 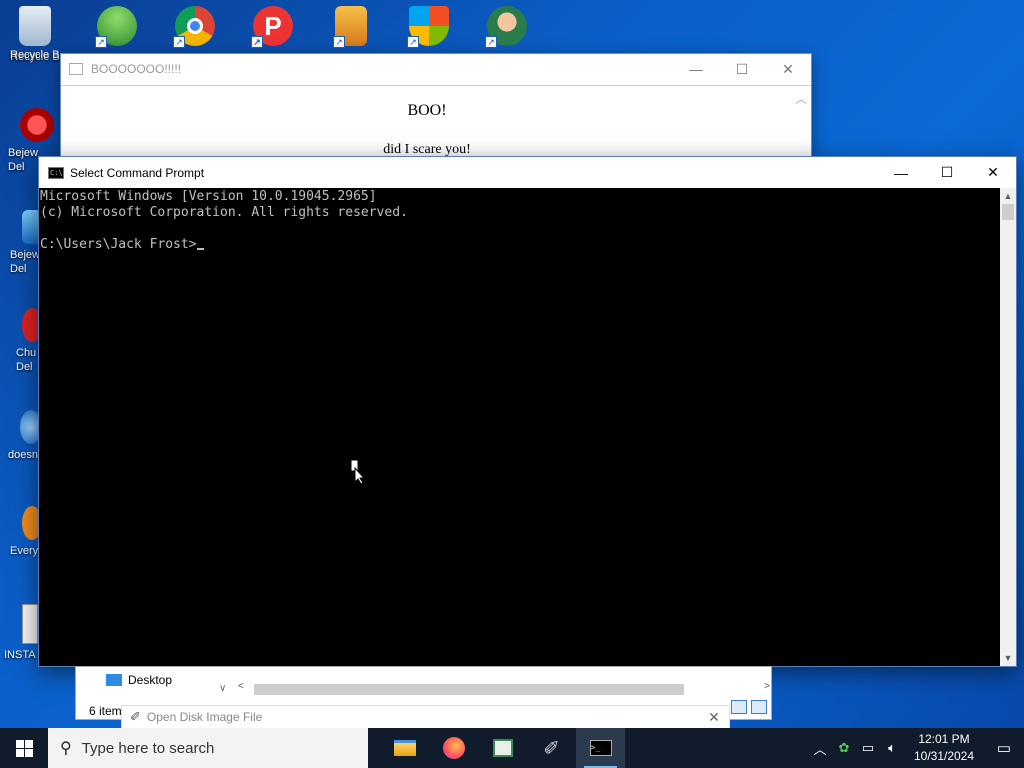 I want to click on status-item-count: 6 item, so click(x=105, y=711).